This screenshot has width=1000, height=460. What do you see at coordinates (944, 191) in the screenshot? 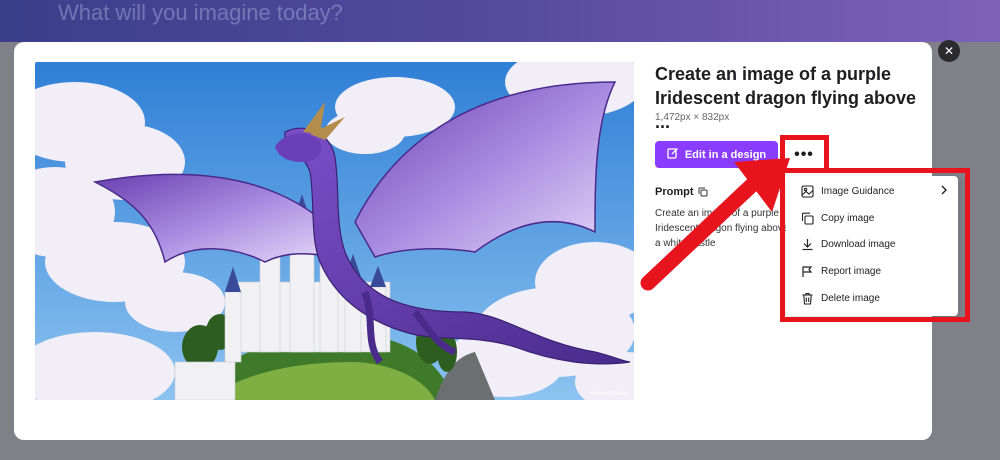
I see `chevron-right-icon` at bounding box center [944, 191].